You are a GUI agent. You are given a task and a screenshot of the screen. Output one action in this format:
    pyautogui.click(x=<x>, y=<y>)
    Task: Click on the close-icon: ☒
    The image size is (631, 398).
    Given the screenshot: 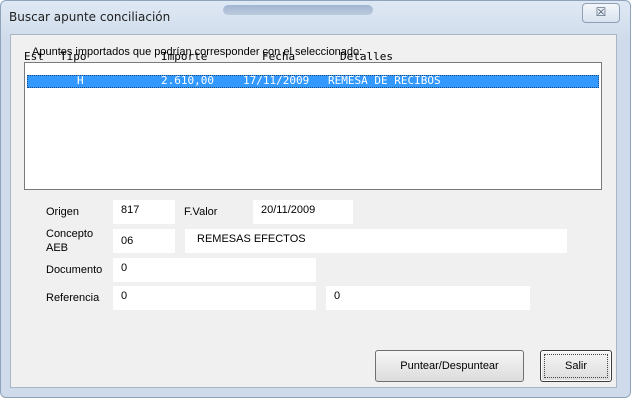 What is the action you would take?
    pyautogui.click(x=601, y=12)
    